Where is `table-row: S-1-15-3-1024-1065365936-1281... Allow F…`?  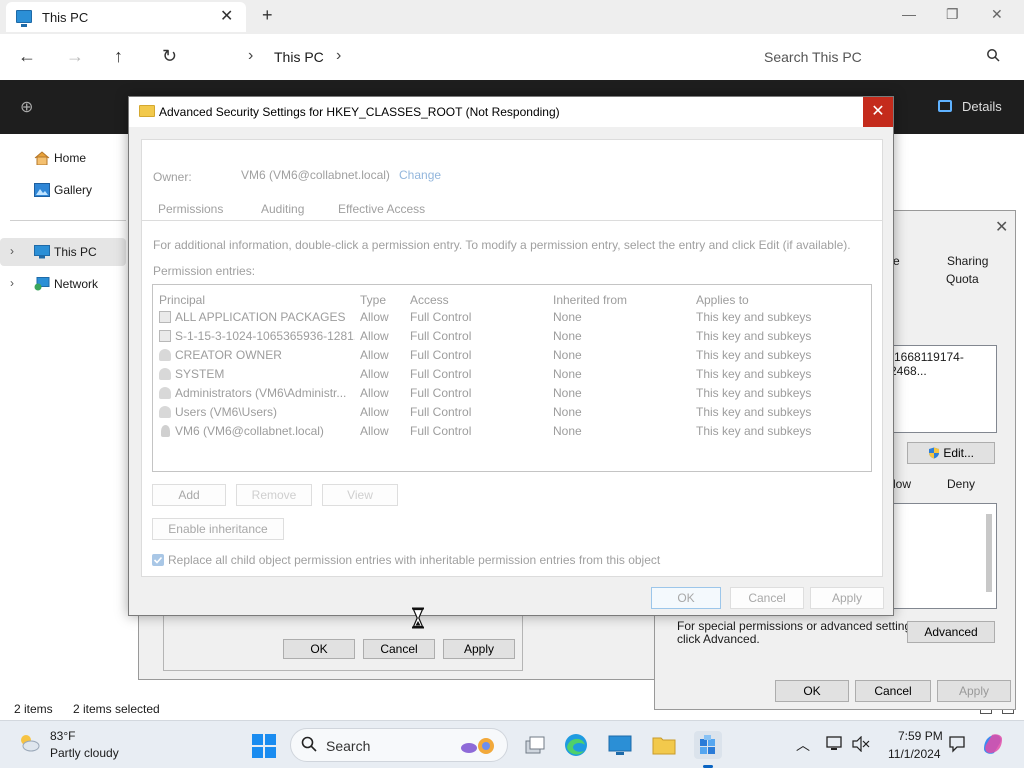 table-row: S-1-15-3-1024-1065365936-1281... Allow F… is located at coordinates (512, 336).